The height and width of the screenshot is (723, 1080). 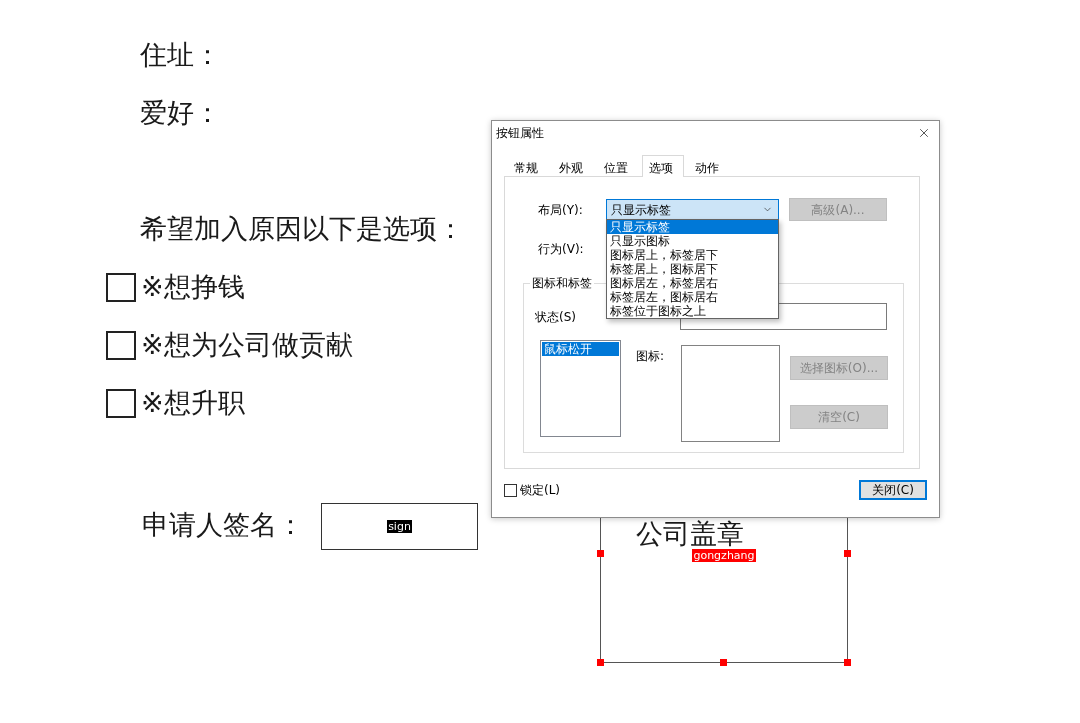 What do you see at coordinates (193, 287) in the screenshot?
I see `option-label: ※想挣钱` at bounding box center [193, 287].